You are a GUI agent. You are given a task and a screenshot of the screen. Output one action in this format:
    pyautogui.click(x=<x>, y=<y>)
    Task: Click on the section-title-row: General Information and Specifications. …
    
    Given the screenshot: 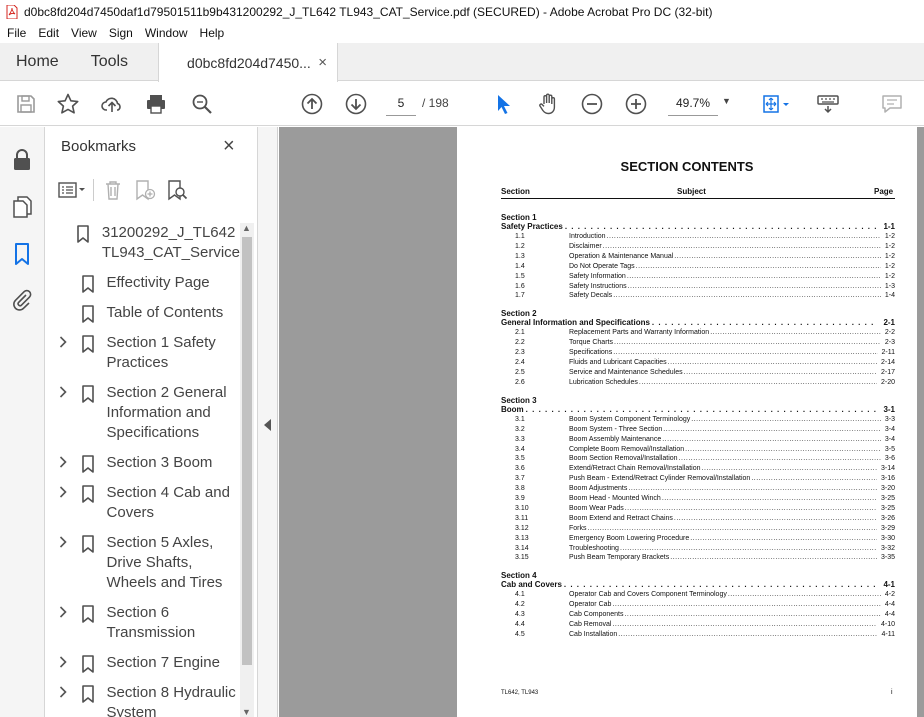 What is the action you would take?
    pyautogui.click(x=698, y=323)
    